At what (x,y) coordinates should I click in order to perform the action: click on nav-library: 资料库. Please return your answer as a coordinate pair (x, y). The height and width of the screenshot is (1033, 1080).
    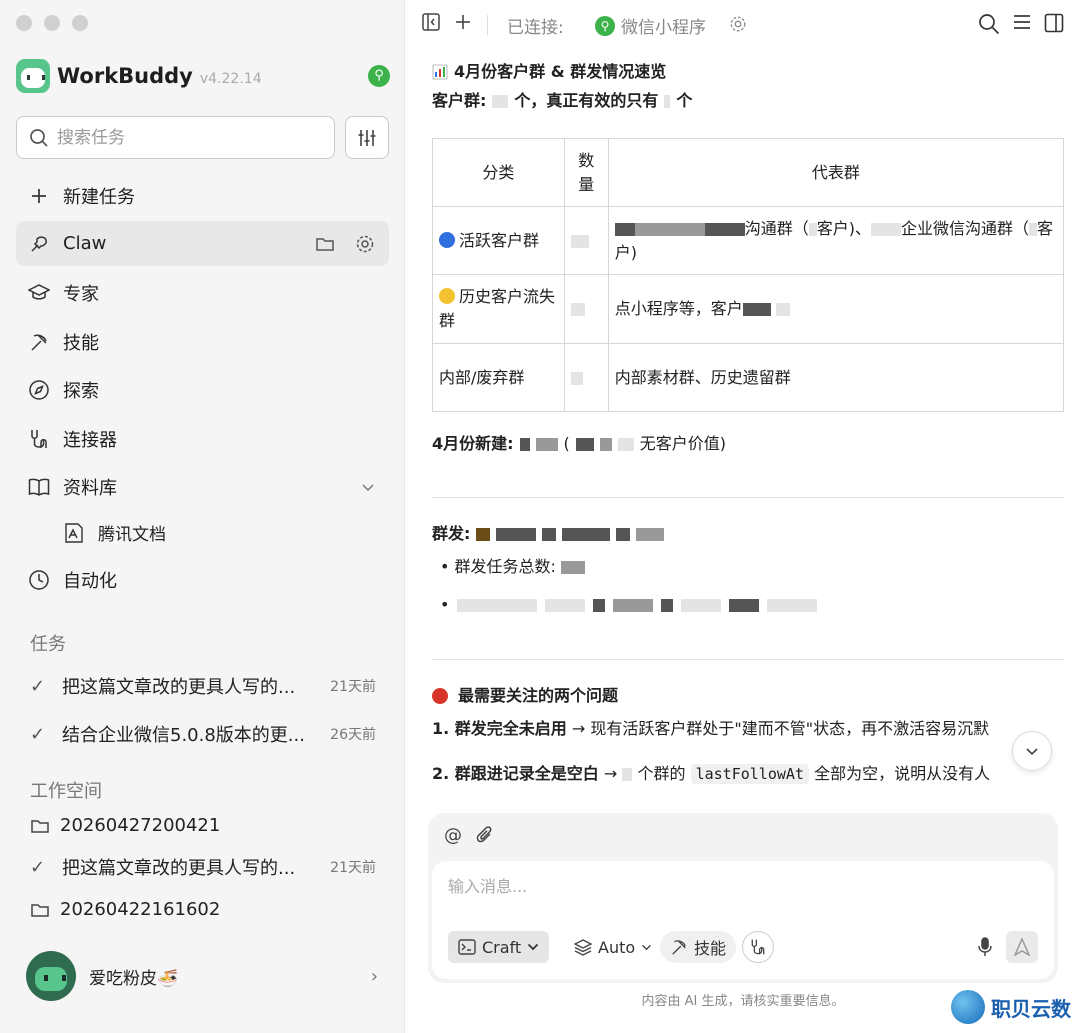
    Looking at the image, I should click on (202, 486).